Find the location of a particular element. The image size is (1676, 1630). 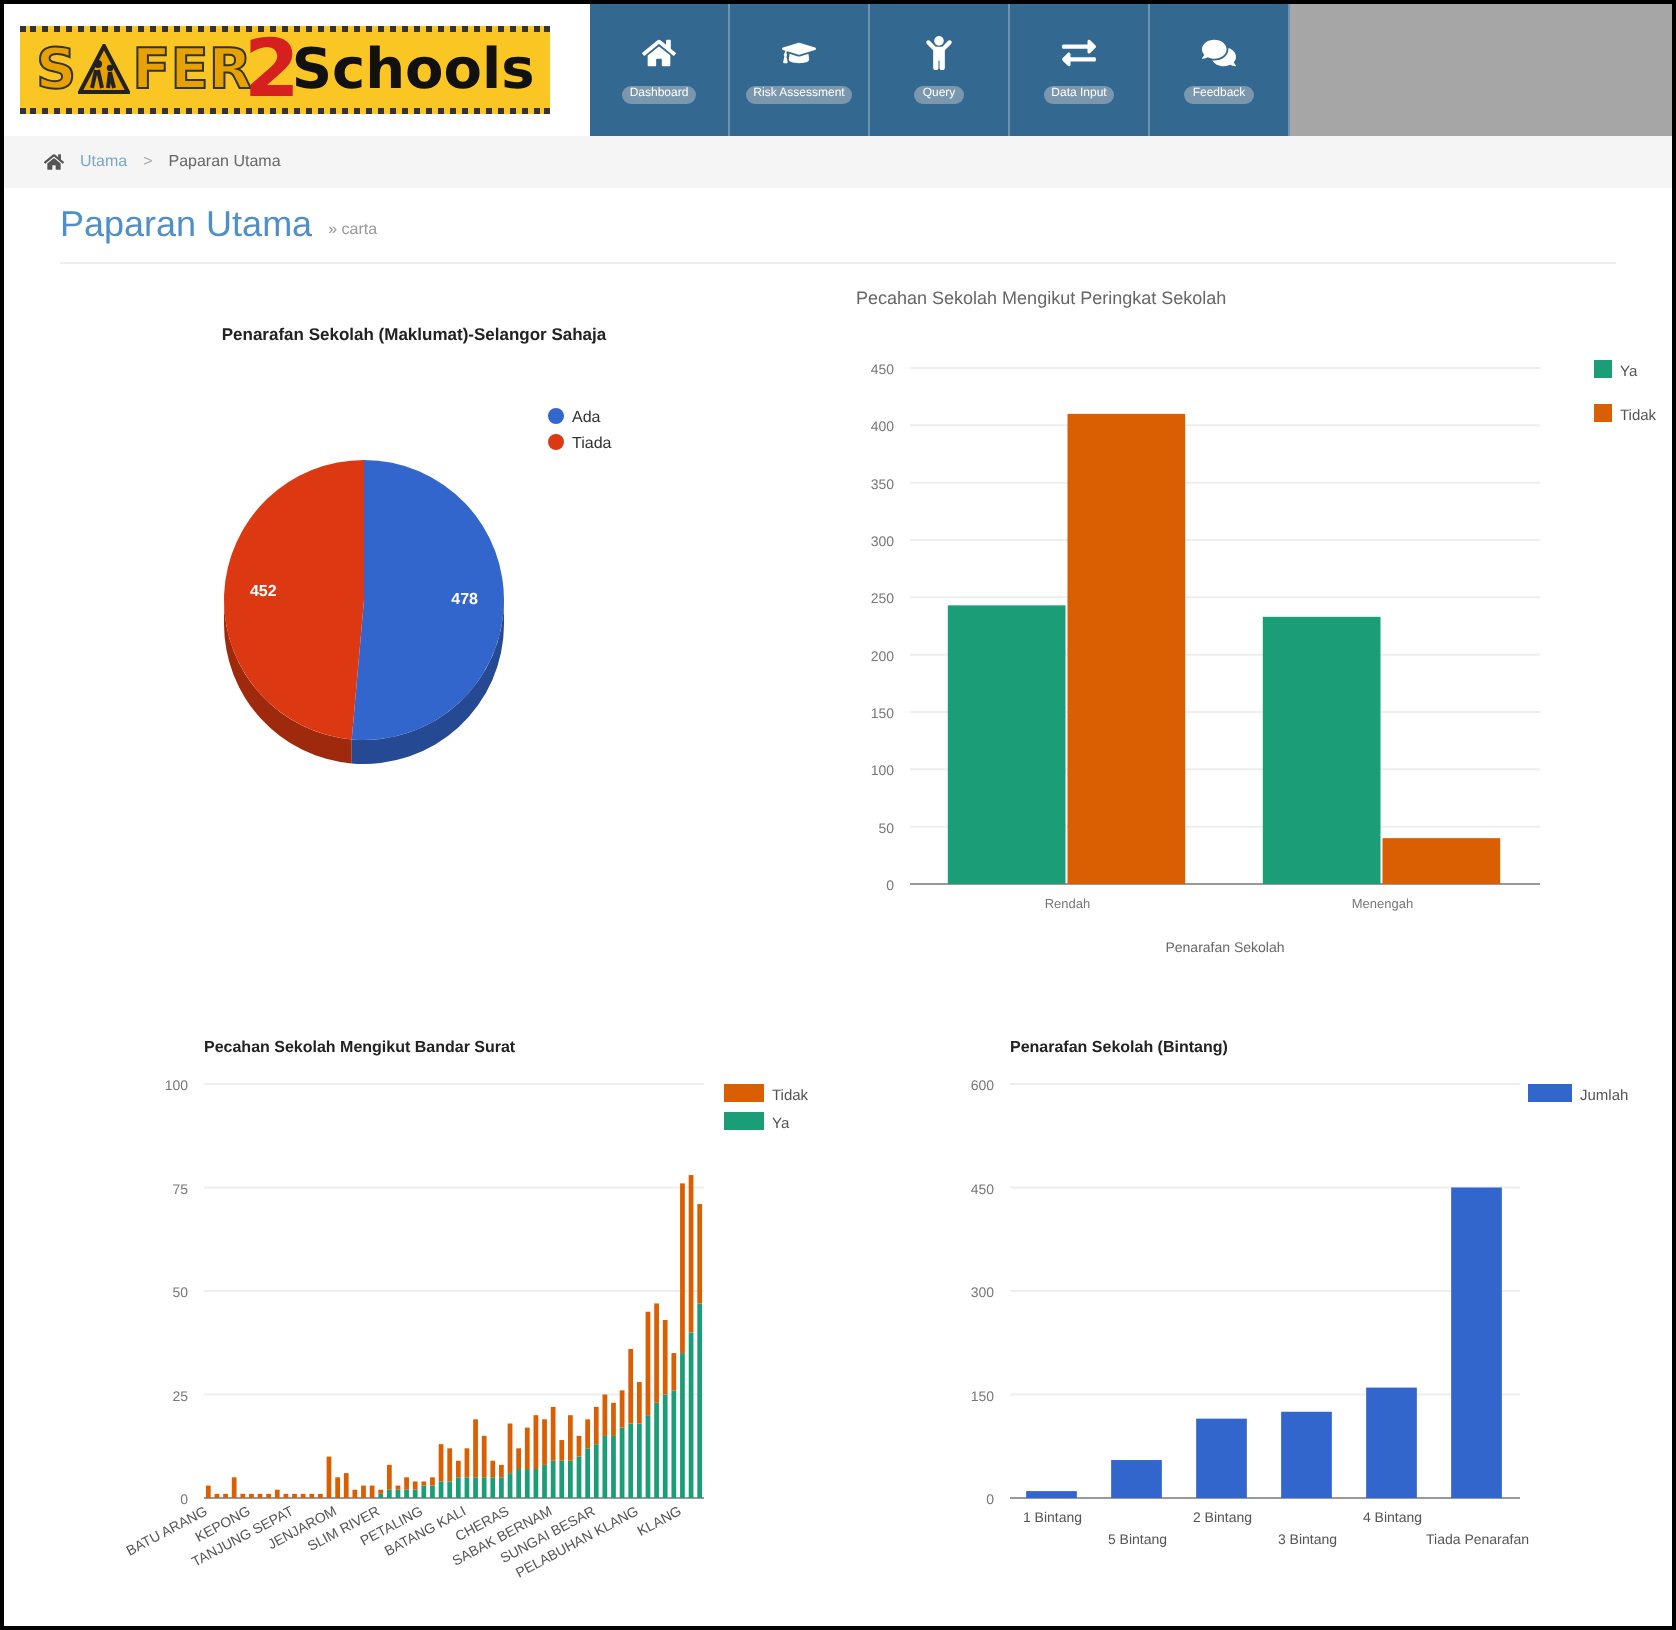

page-title: Paparan Utama is located at coordinates (186, 225).